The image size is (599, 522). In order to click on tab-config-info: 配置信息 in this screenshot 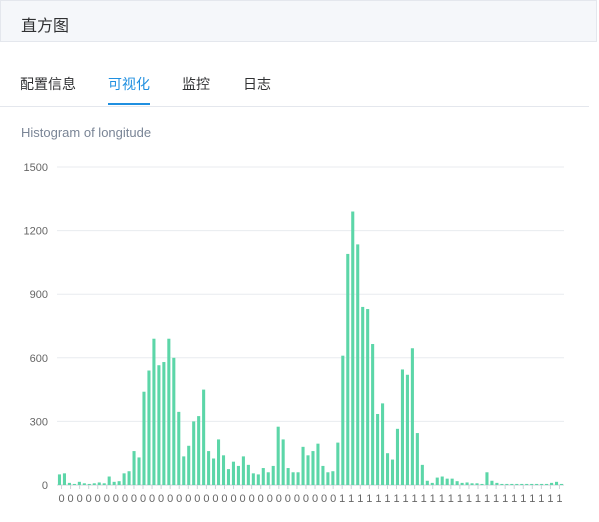, I will do `click(48, 84)`.